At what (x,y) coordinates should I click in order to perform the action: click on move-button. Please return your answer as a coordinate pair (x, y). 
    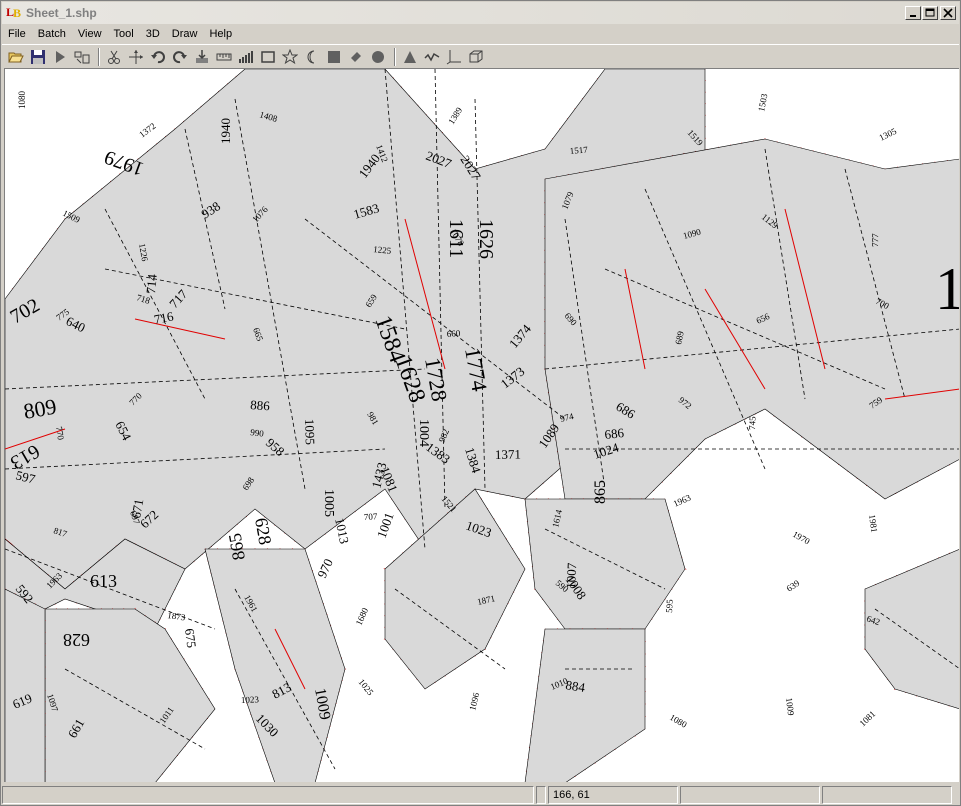
    Looking at the image, I should click on (136, 57).